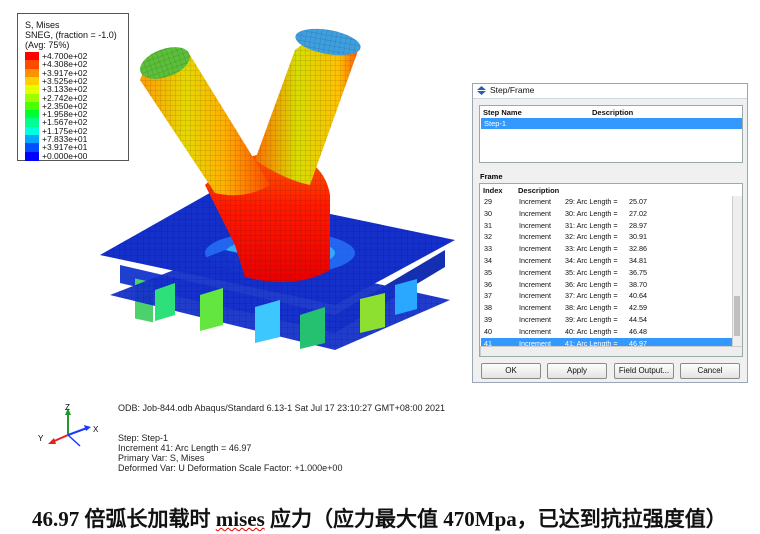  Describe the element at coordinates (488, 284) in the screenshot. I see `frame-index: 36` at that location.